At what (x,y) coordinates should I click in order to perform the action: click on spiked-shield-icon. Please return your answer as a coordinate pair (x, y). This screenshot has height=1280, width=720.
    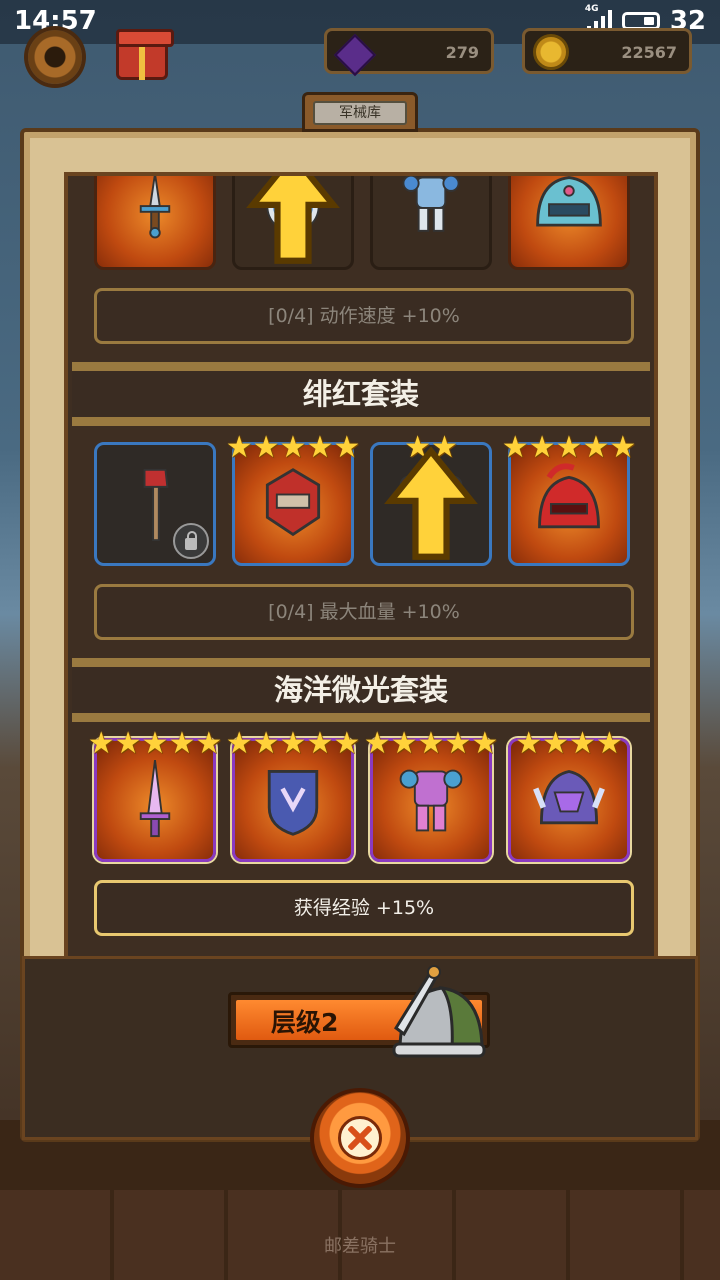
    Looking at the image, I should click on (293, 502).